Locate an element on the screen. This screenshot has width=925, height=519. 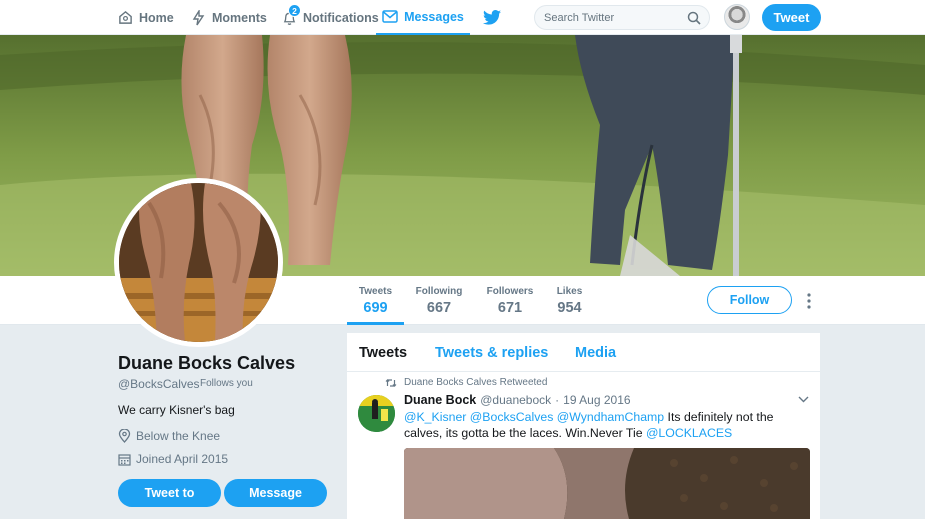
profile-handle: @BocksCalves is located at coordinates (159, 384).